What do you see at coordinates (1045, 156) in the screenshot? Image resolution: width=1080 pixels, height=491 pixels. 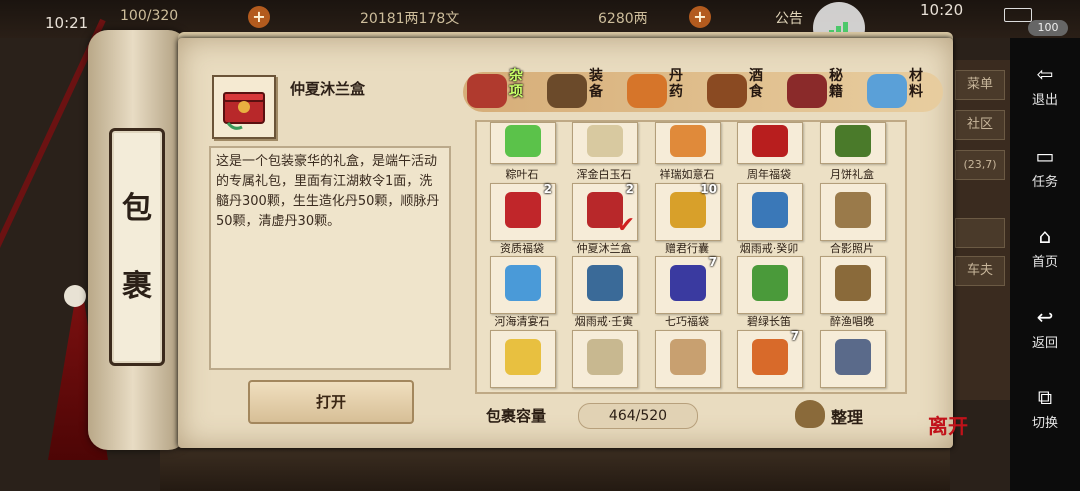 I see `tasks-icon: ▭` at bounding box center [1045, 156].